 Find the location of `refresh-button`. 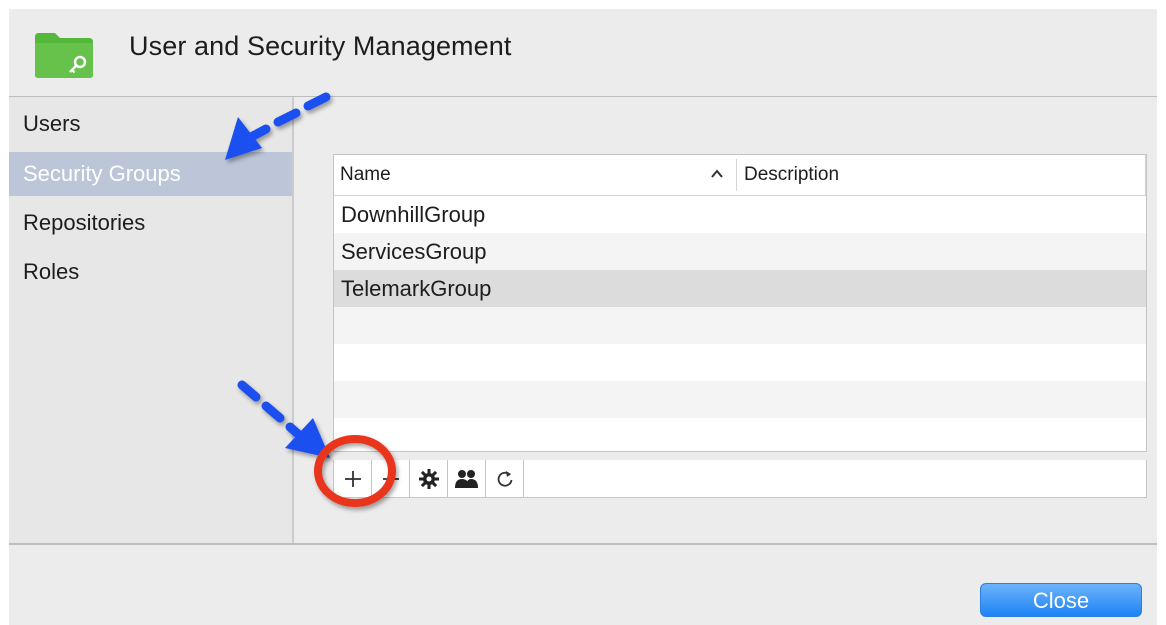

refresh-button is located at coordinates (505, 478).